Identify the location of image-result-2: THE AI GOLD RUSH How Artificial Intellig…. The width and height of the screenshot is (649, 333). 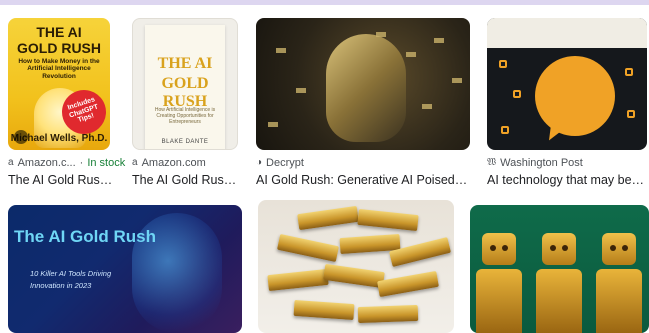
(187, 102).